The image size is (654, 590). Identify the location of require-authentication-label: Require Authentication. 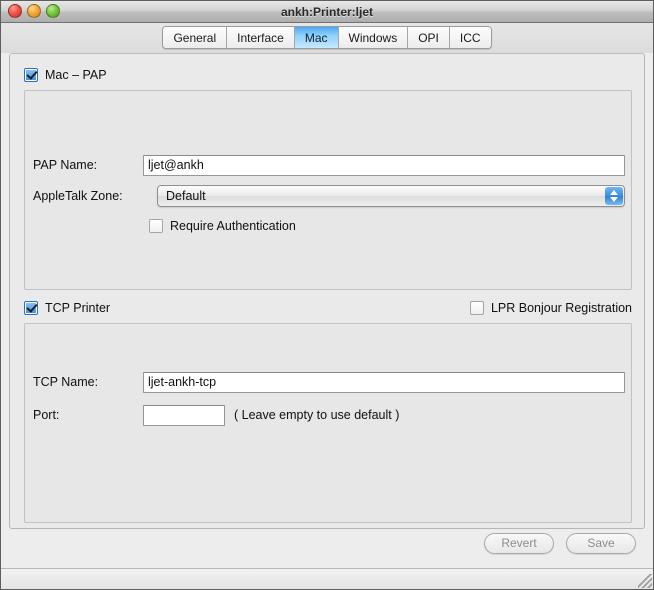
(233, 226).